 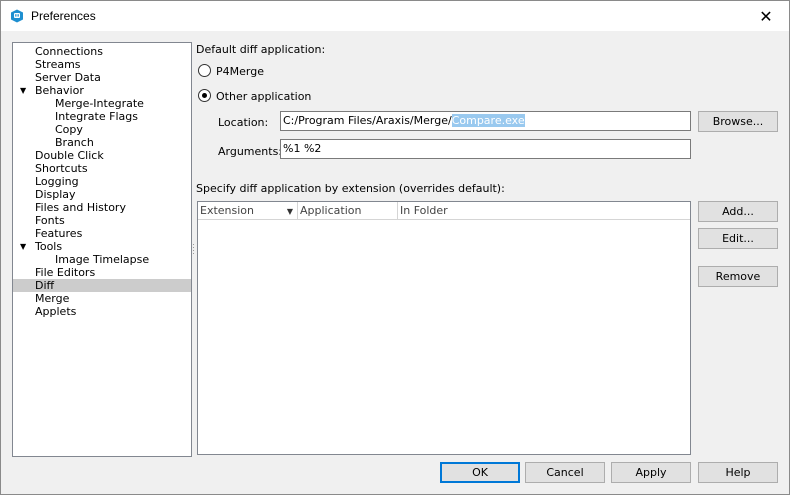 What do you see at coordinates (99, 103) in the screenshot?
I see `tree-item-merge-integrate: Merge-Integrate` at bounding box center [99, 103].